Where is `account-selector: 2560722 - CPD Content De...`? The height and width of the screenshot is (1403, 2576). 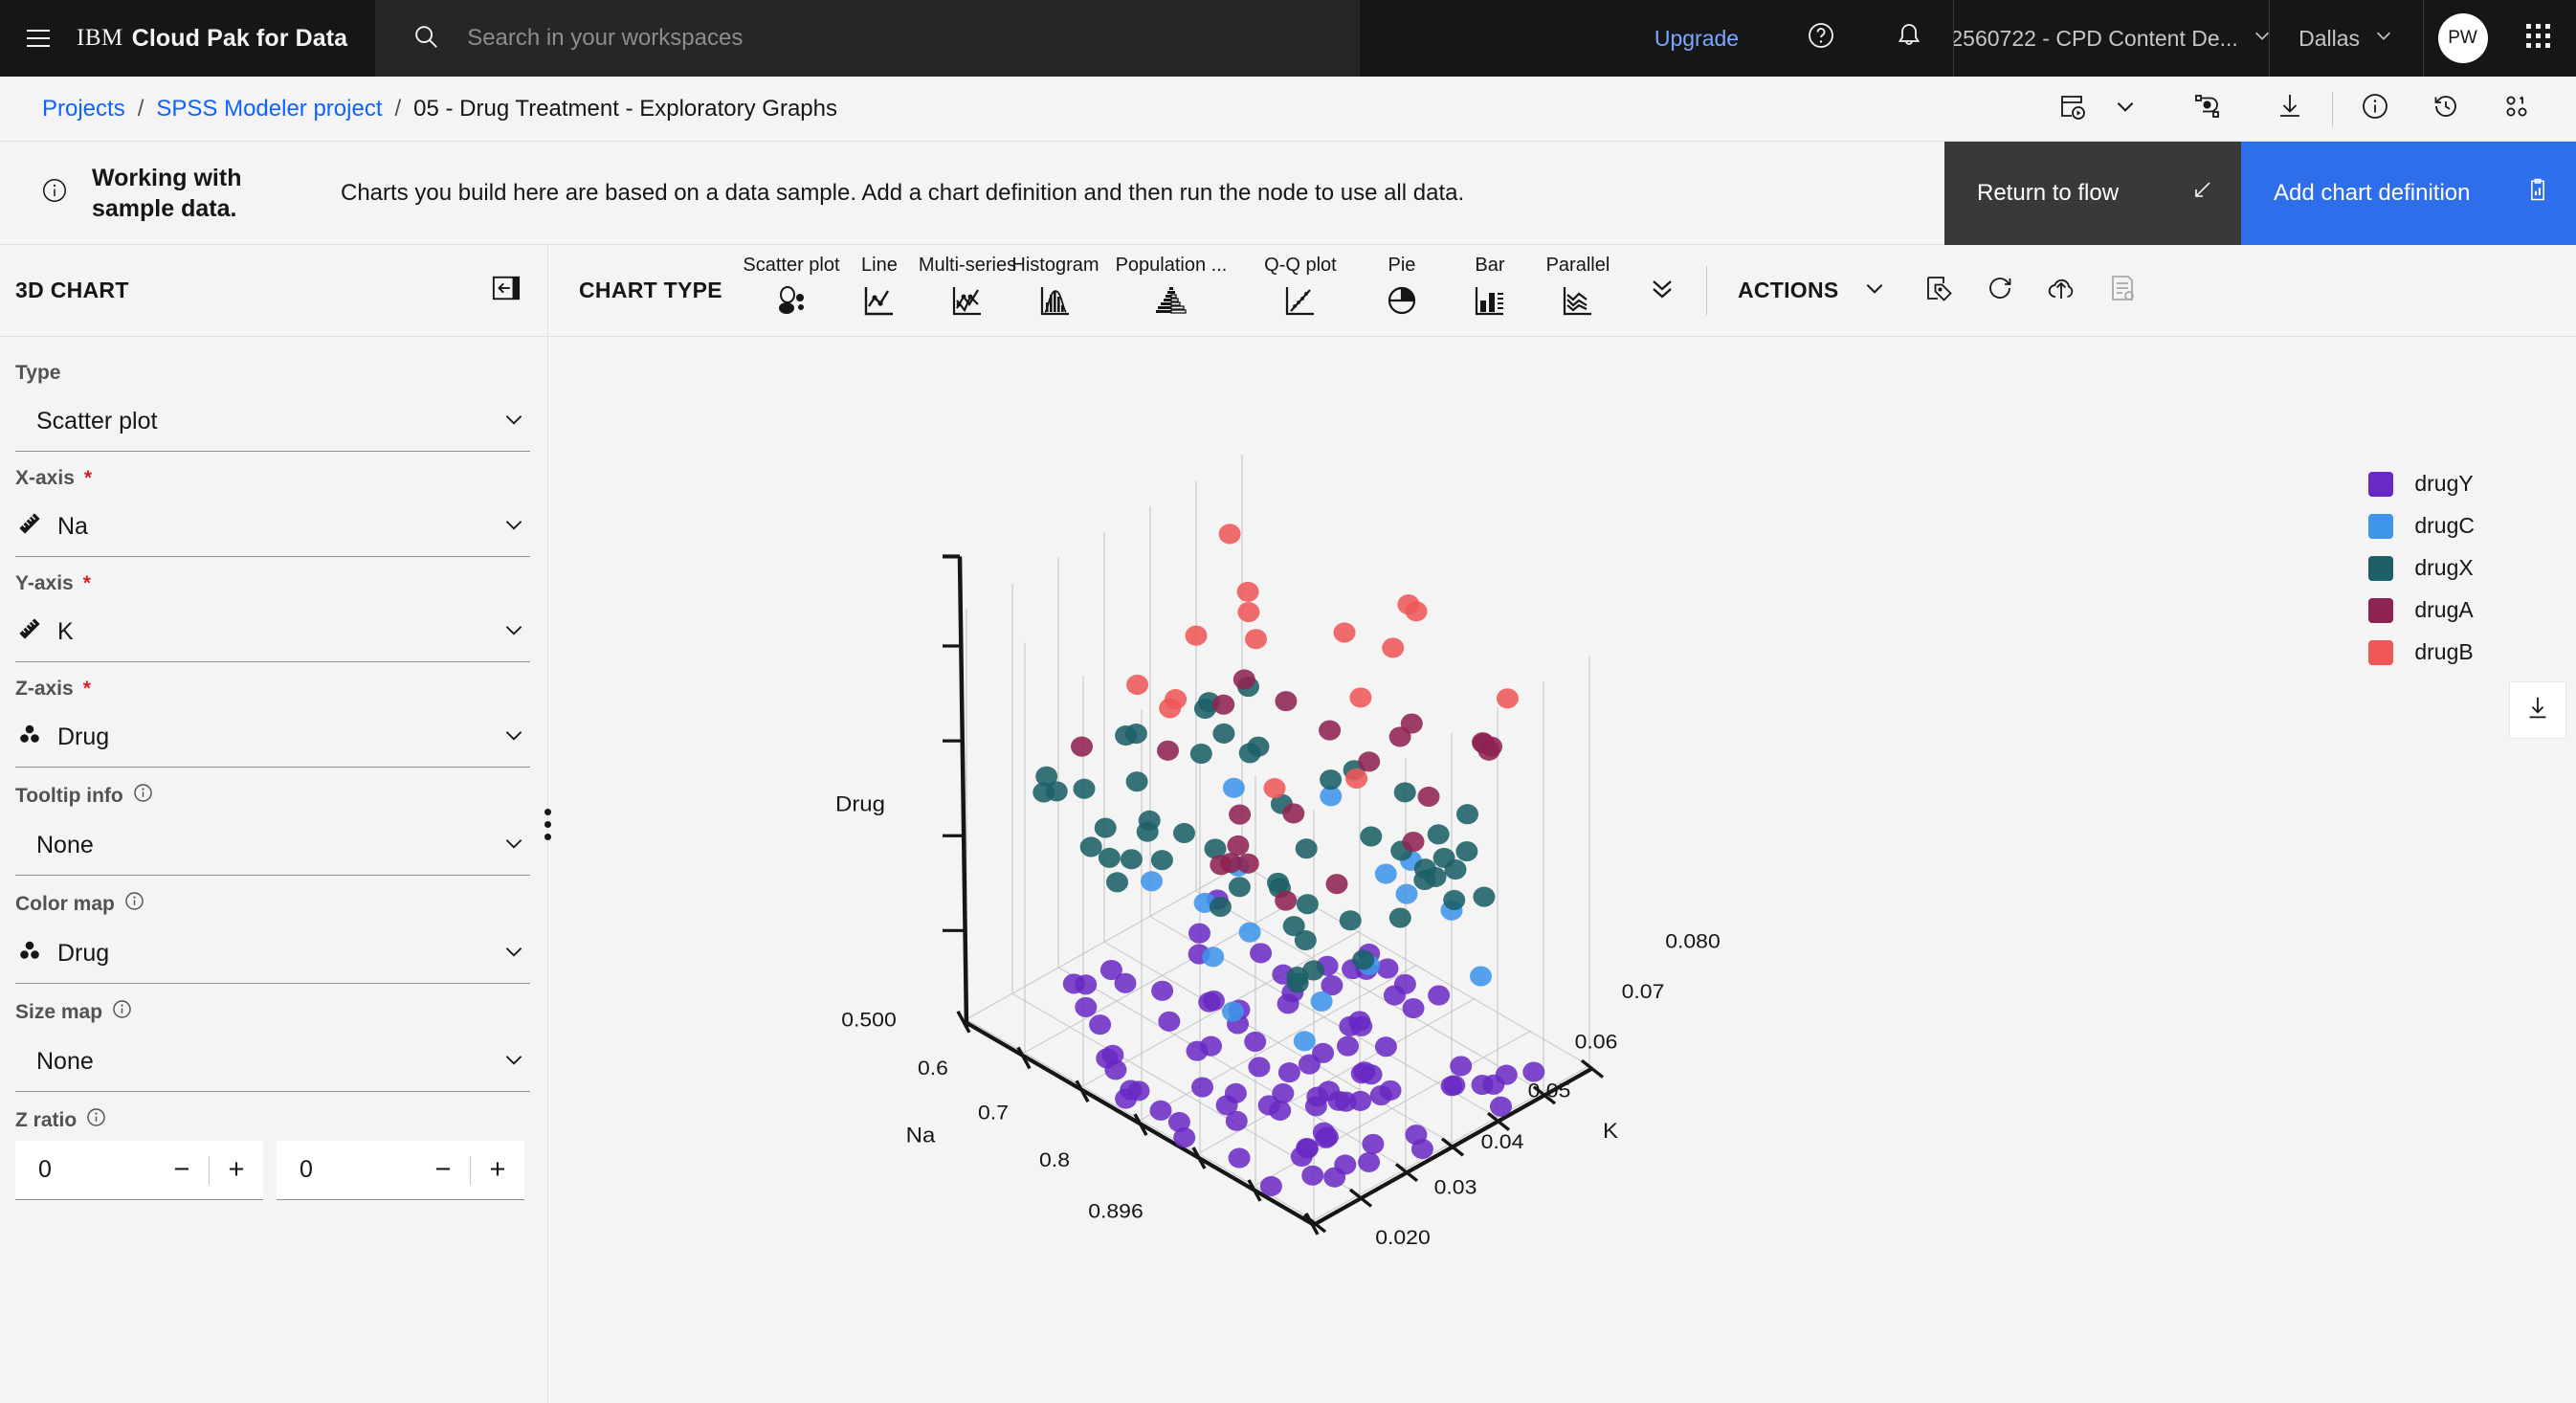
account-selector: 2560722 - CPD Content De... is located at coordinates (2111, 38).